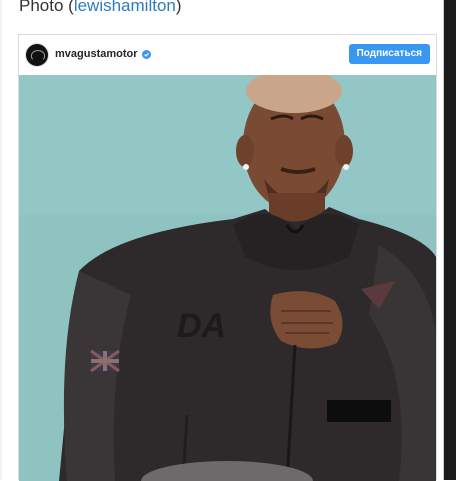  What do you see at coordinates (46, 7) in the screenshot?
I see `page-title-prefix: Photo (` at bounding box center [46, 7].